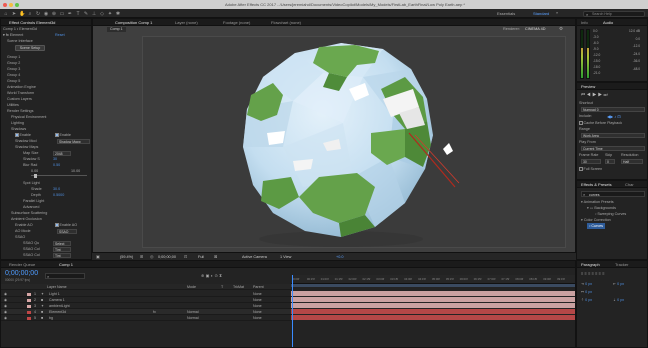  I want to click on mode-select: Normal, so click(193, 318).